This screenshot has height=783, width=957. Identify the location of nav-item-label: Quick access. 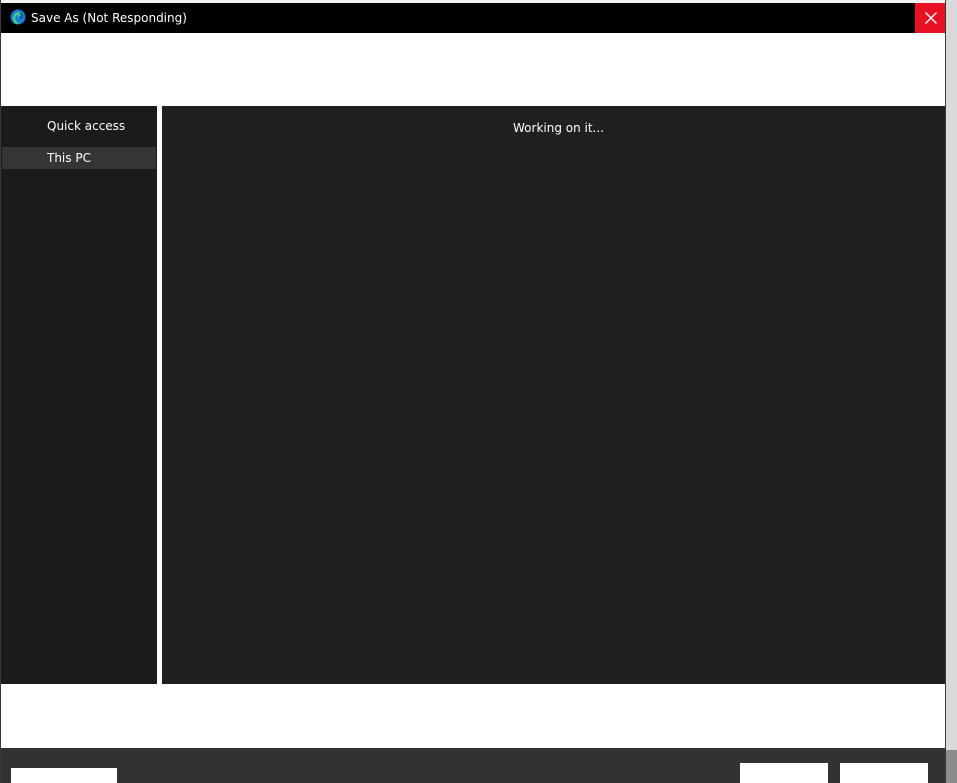
(86, 126).